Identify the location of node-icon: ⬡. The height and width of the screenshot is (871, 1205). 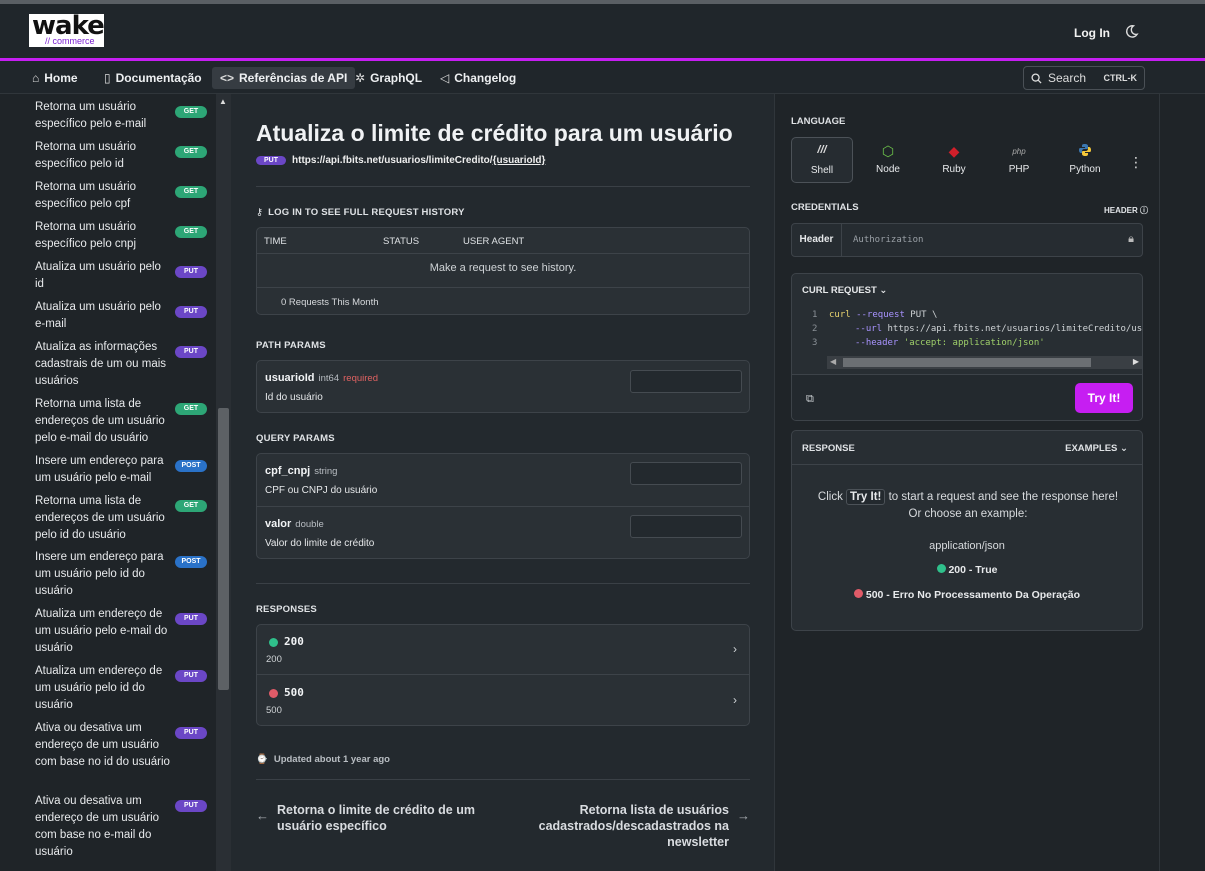
(888, 151).